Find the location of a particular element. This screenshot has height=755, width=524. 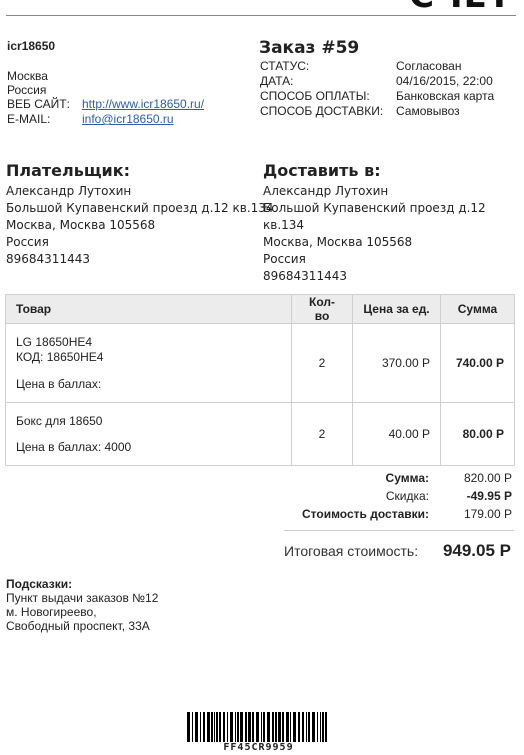

payer-name: Александр Лутохин is located at coordinates (69, 191).